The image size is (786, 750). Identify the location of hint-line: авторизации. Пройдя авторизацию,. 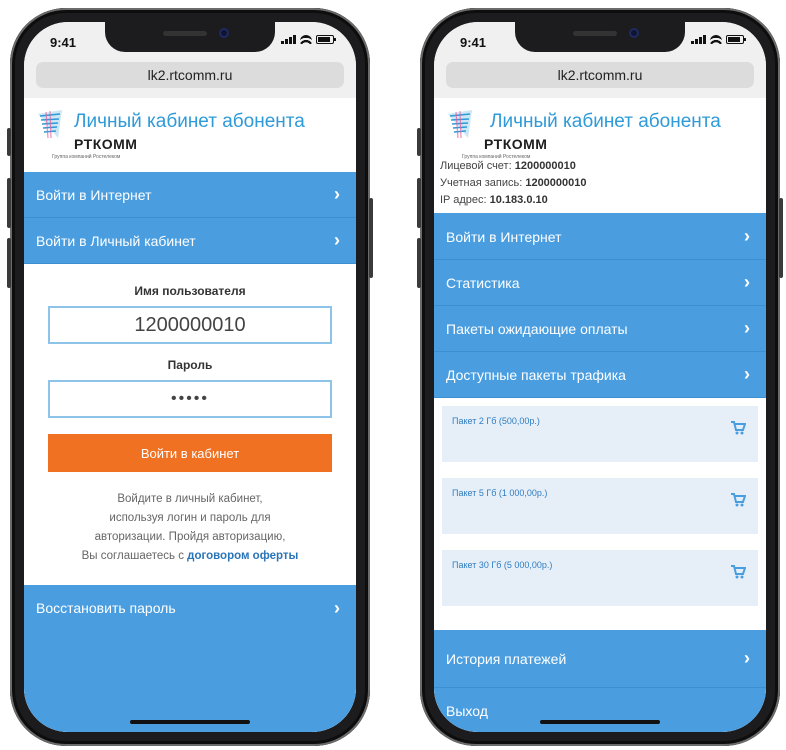
(190, 537).